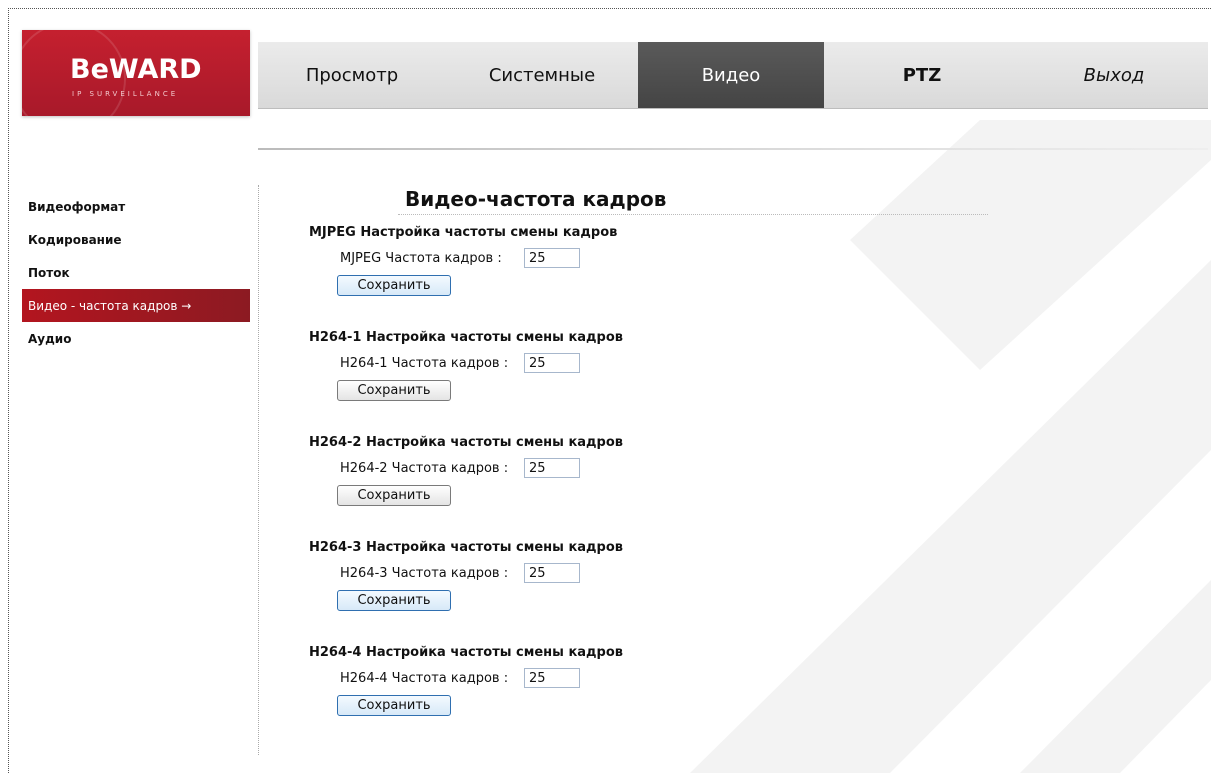 This screenshot has height=773, width=1211. I want to click on h264-4-frame-rate-input, so click(552, 678).